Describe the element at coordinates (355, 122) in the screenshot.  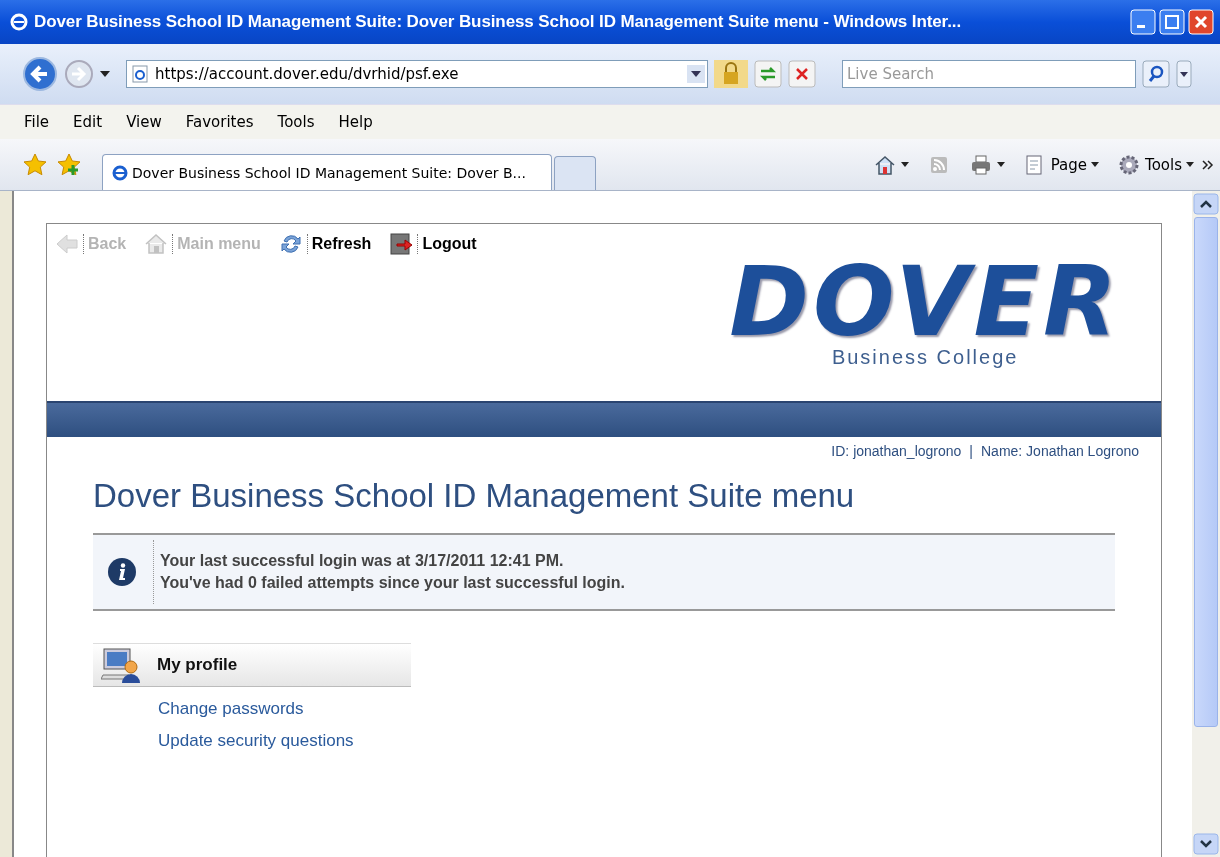
I see `menu-item: Help` at that location.